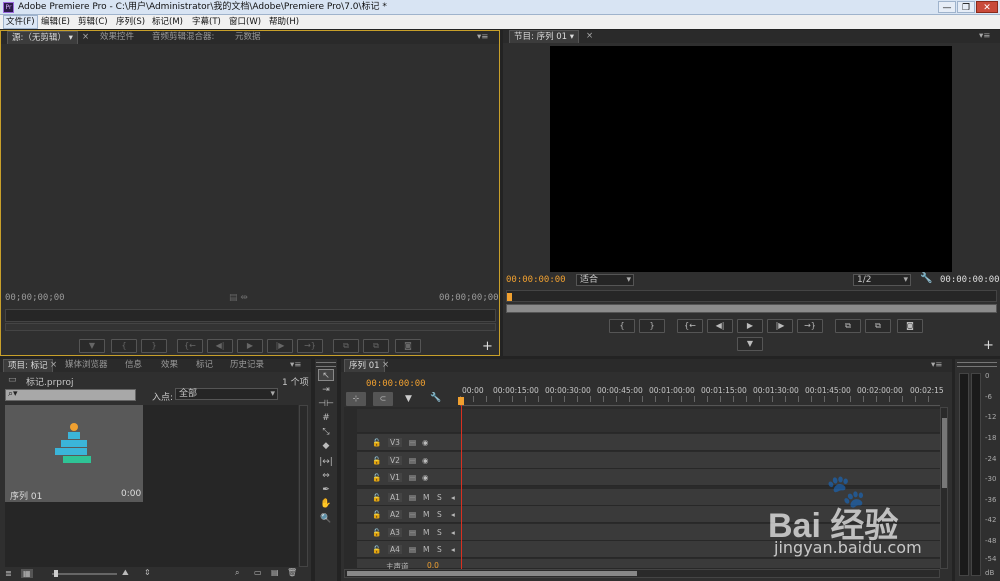 The image size is (1000, 581). What do you see at coordinates (55, 22) in the screenshot?
I see `menu-edit: 编辑(E)` at bounding box center [55, 22].